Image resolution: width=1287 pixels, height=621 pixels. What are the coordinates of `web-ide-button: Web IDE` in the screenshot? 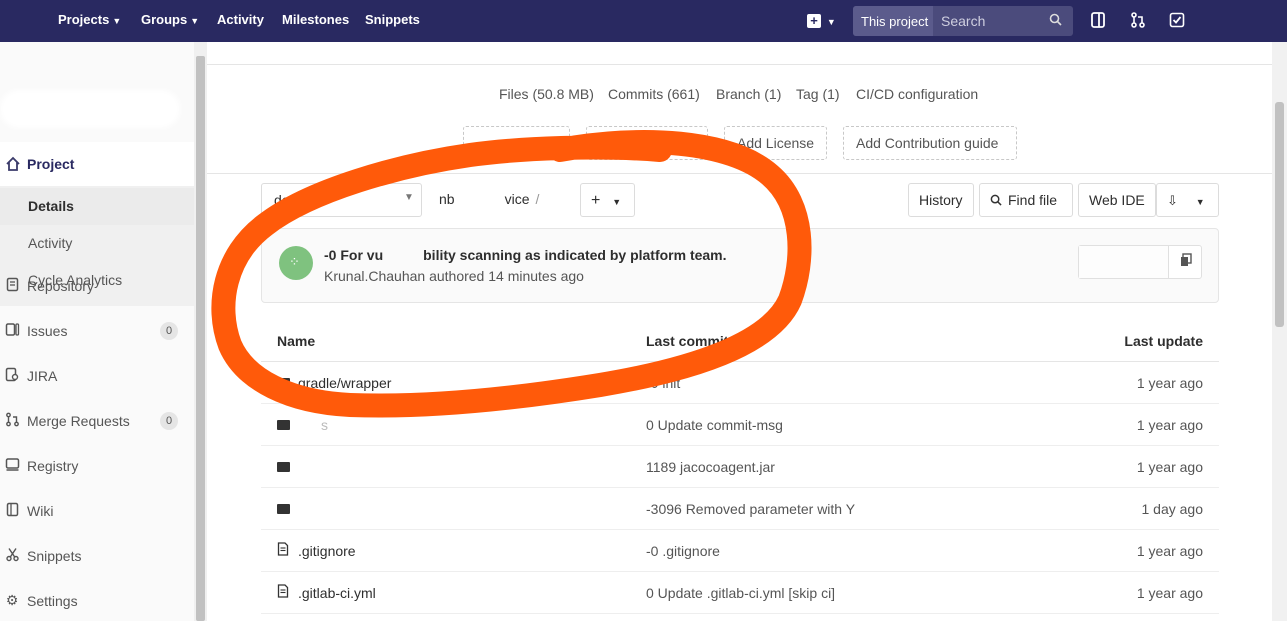 It's located at (1117, 200).